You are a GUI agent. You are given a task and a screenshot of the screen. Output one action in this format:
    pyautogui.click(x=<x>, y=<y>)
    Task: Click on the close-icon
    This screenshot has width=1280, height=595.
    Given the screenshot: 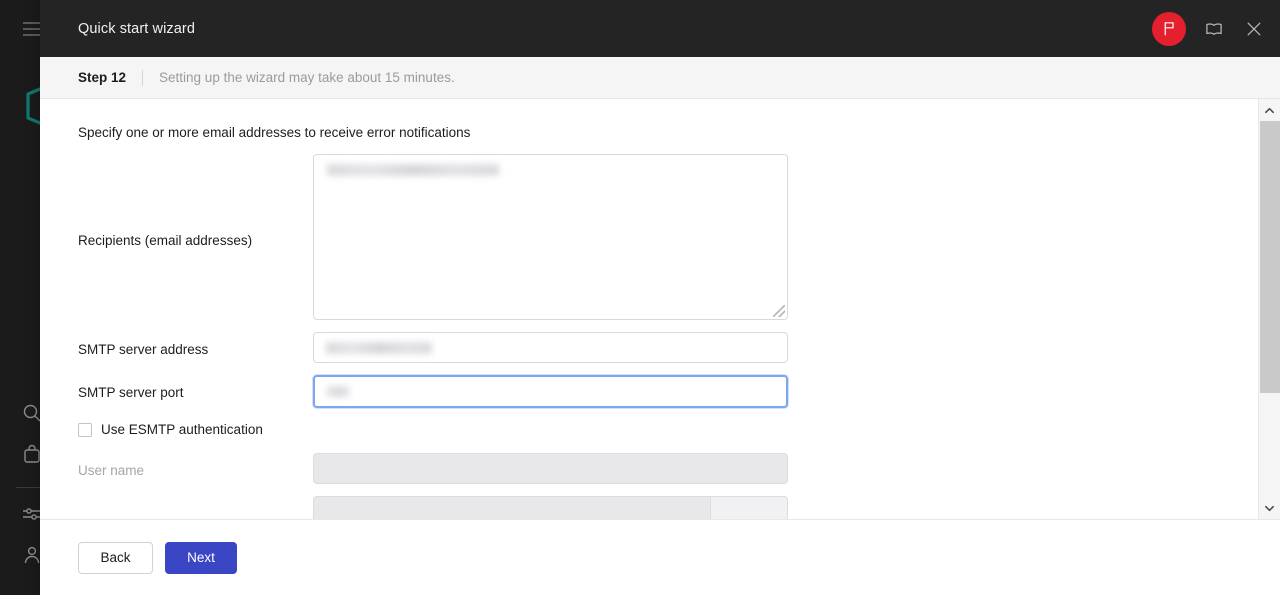 What is the action you would take?
    pyautogui.click(x=1254, y=28)
    